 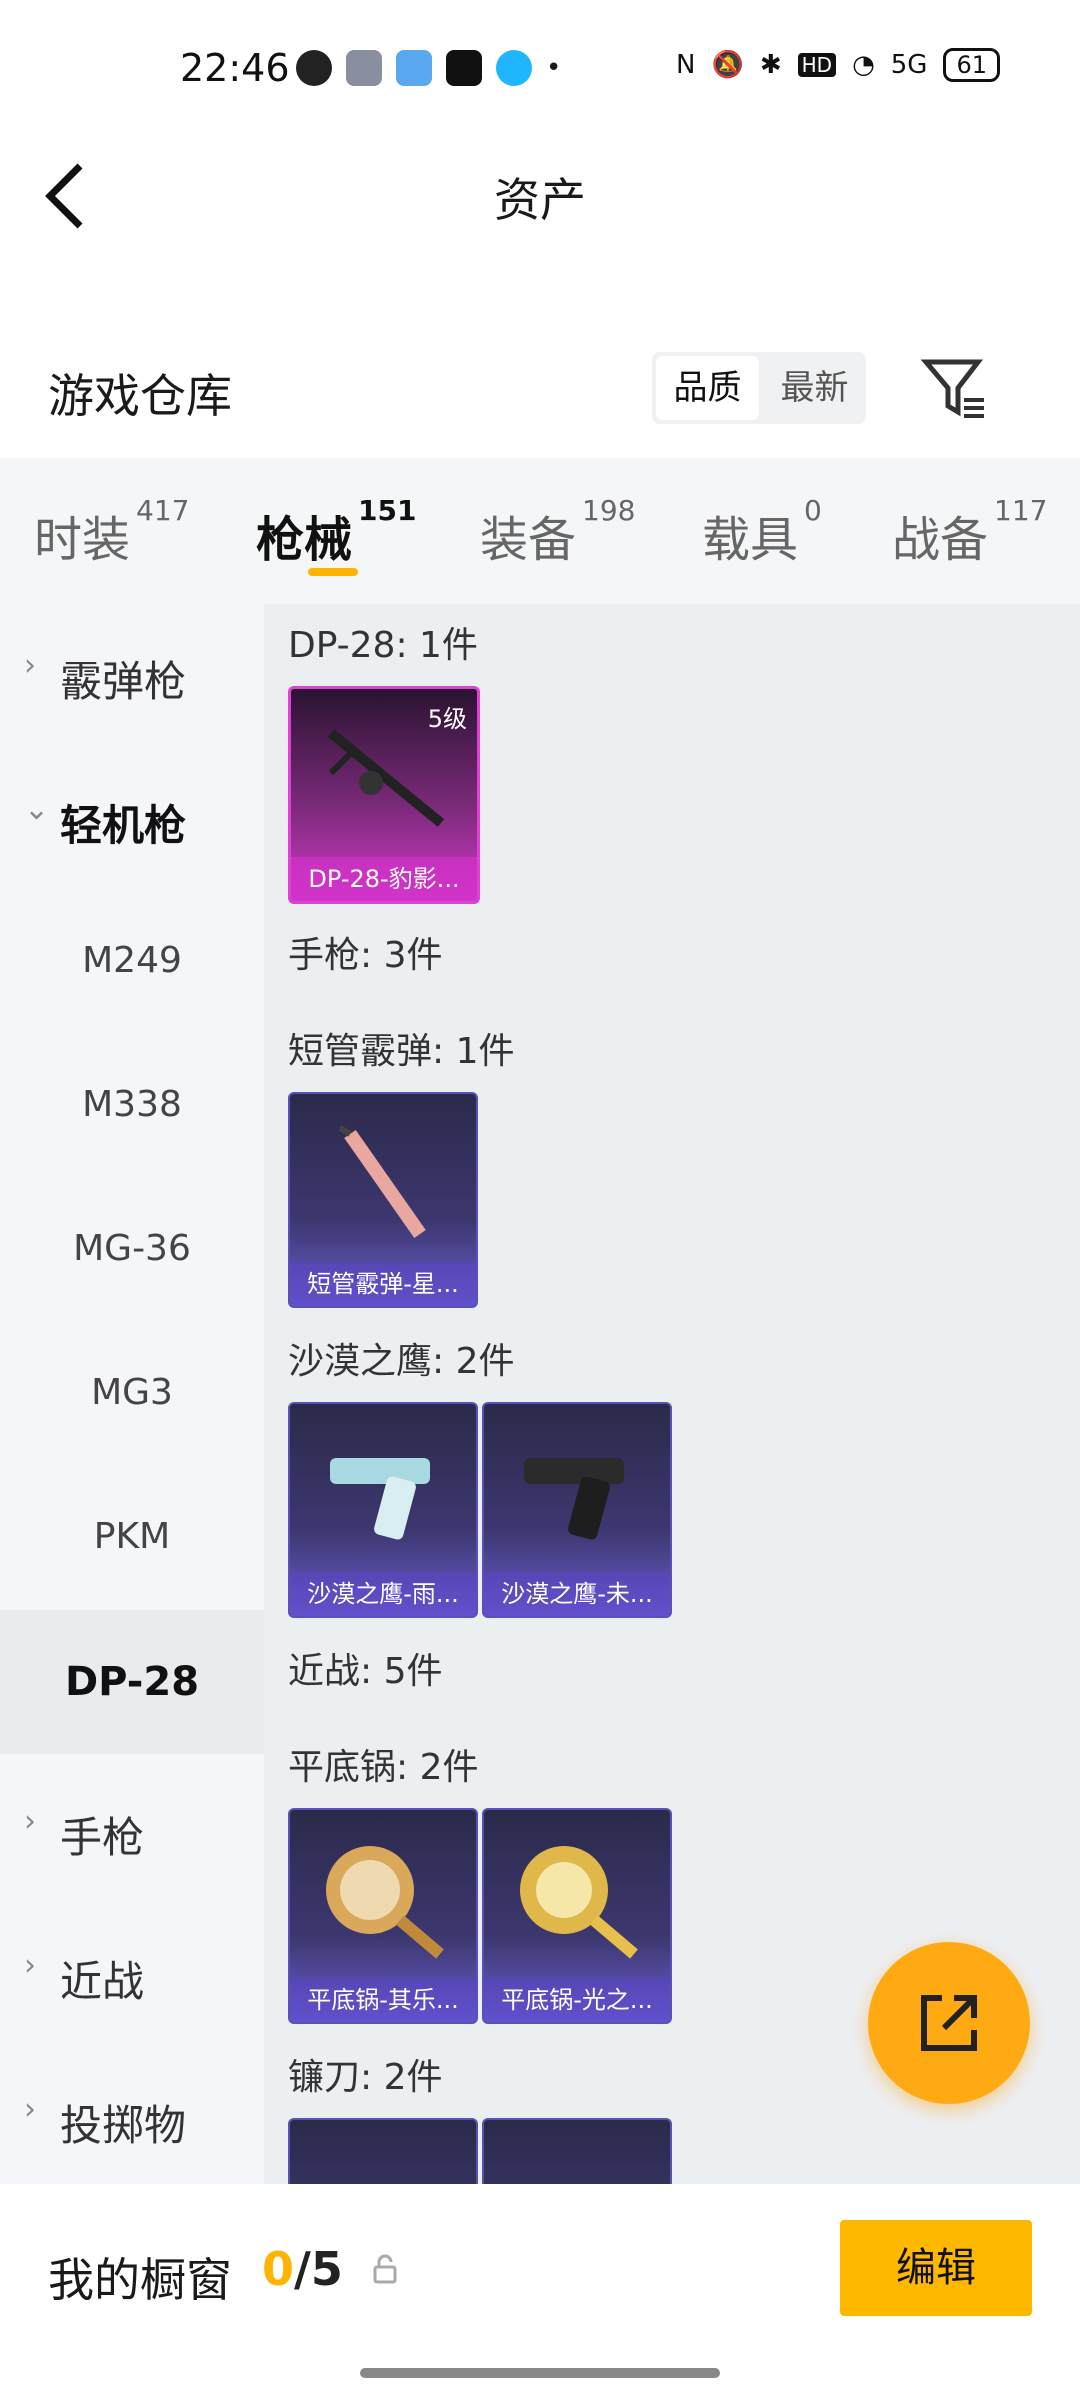 What do you see at coordinates (414, 68) in the screenshot?
I see `weather-icon` at bounding box center [414, 68].